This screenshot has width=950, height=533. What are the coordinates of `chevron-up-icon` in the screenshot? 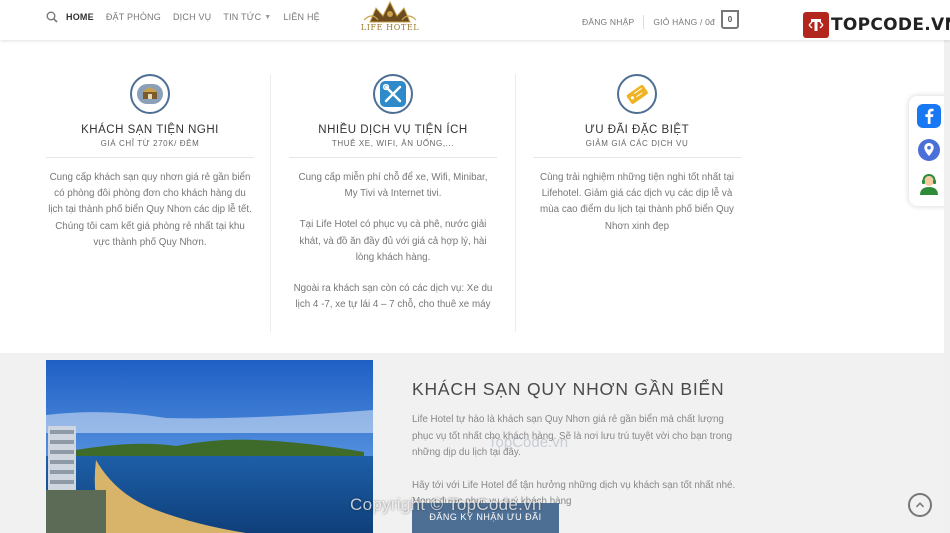 It's located at (920, 505).